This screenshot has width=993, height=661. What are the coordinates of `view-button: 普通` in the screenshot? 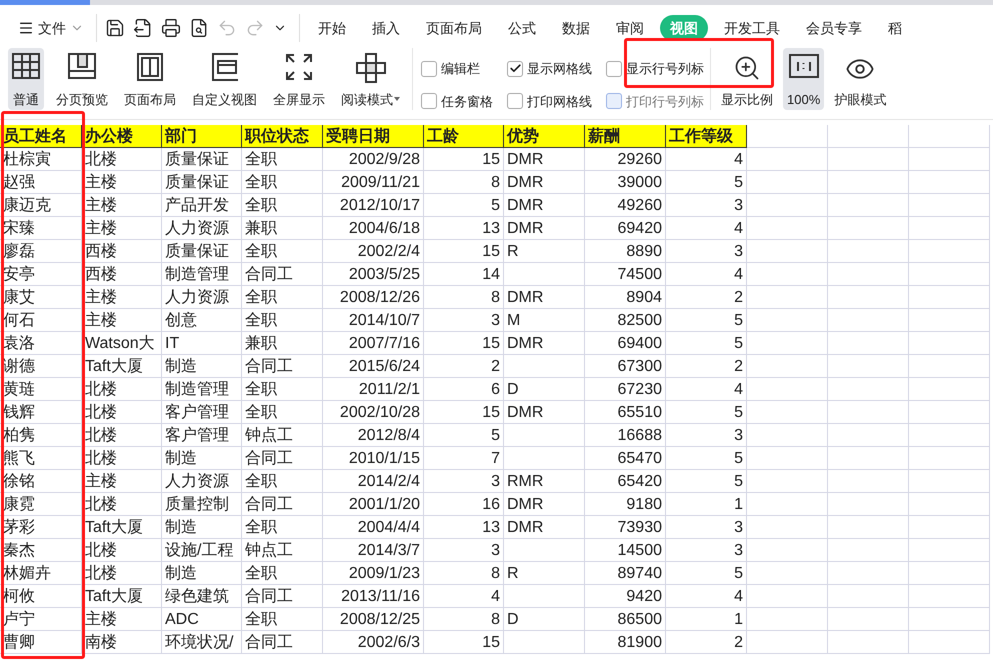 It's located at (26, 79).